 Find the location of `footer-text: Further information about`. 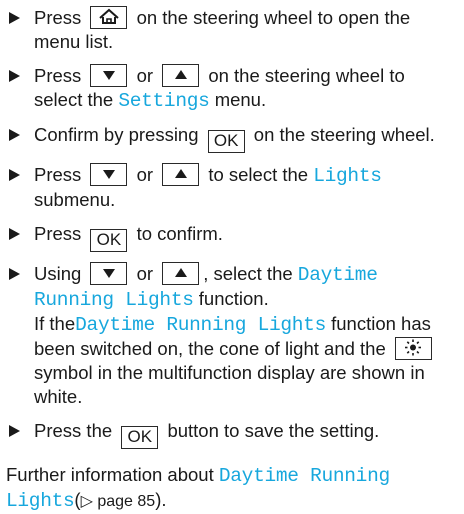

footer-text: Further information about is located at coordinates (110, 474).